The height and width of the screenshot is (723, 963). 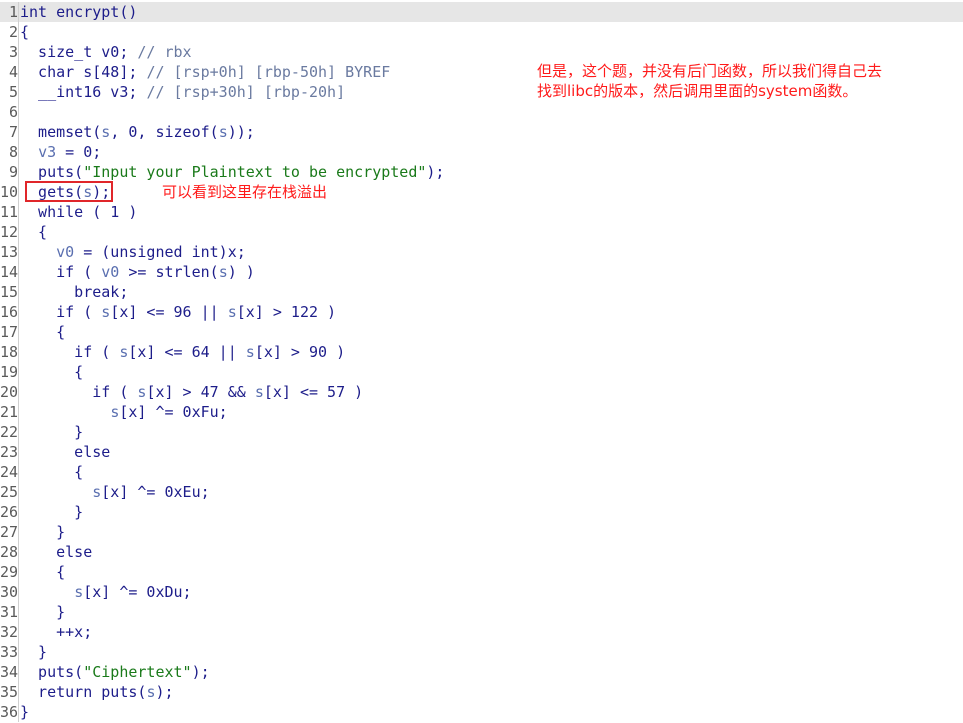 What do you see at coordinates (481, 252) in the screenshot?
I see `code-line: 13 v0 = (unsigned int)x;` at bounding box center [481, 252].